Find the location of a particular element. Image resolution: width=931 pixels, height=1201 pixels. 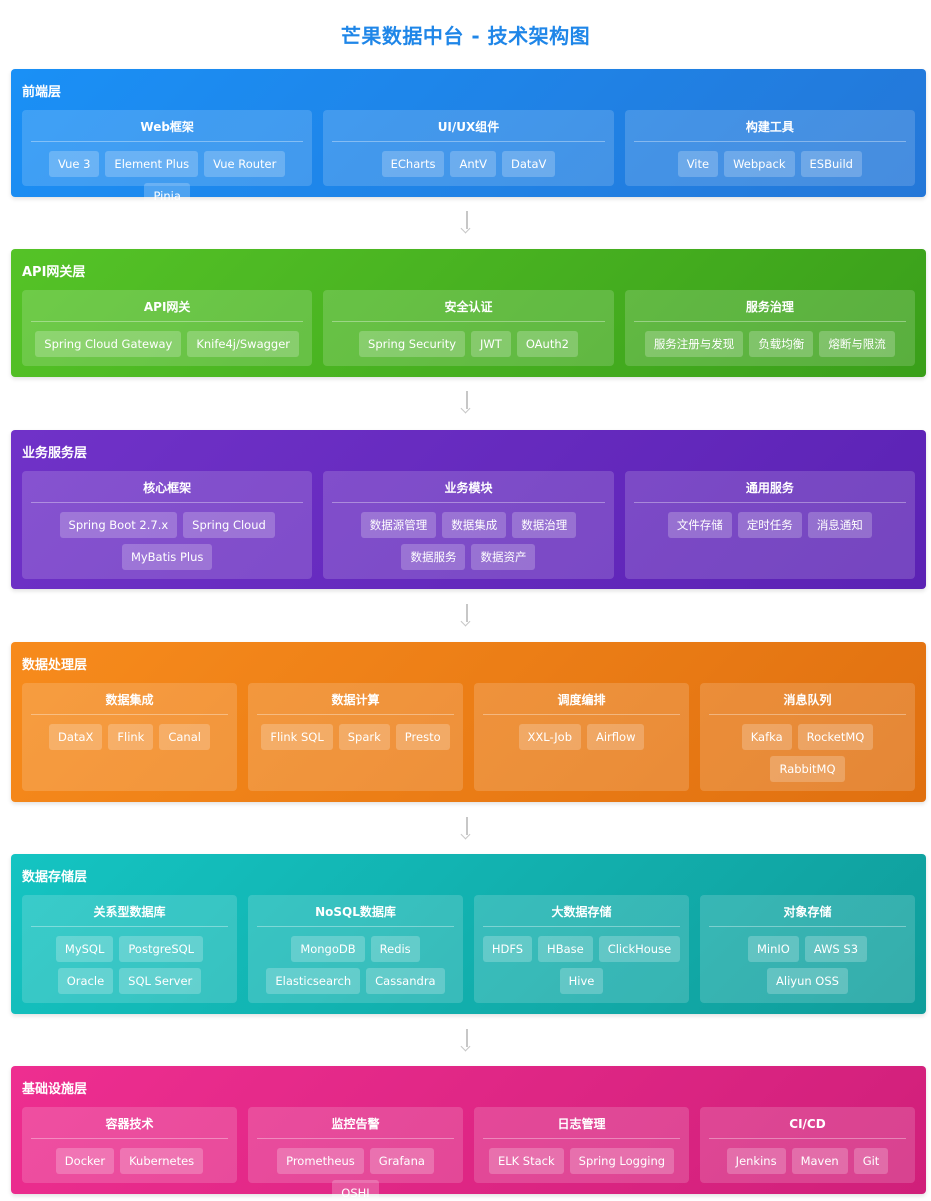

module-title: 服务治理 is located at coordinates (769, 306).